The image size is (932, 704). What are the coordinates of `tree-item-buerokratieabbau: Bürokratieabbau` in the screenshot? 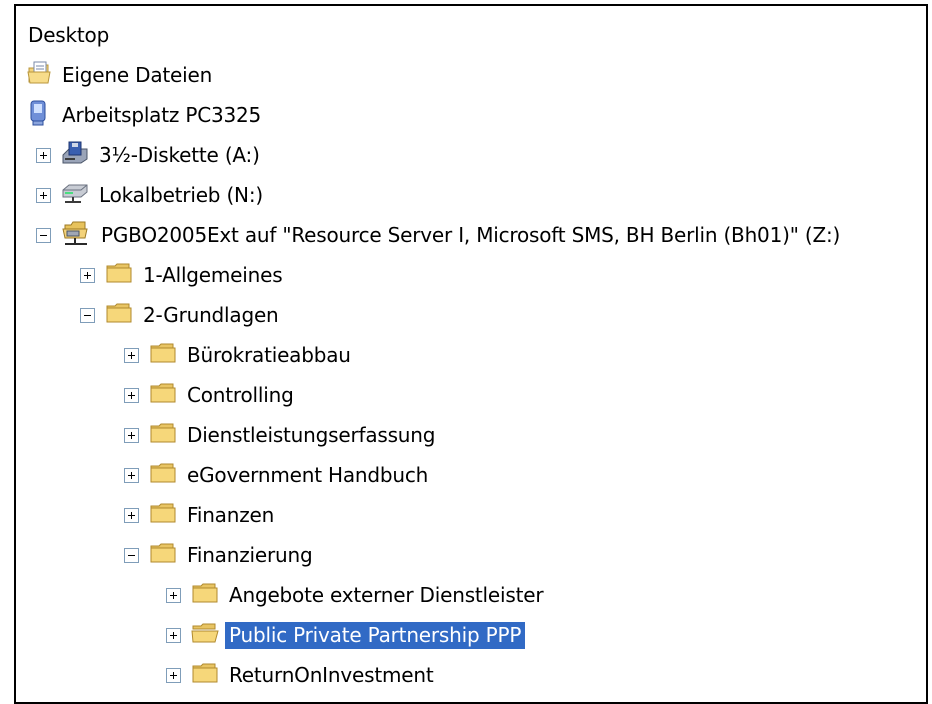 It's located at (239, 355).